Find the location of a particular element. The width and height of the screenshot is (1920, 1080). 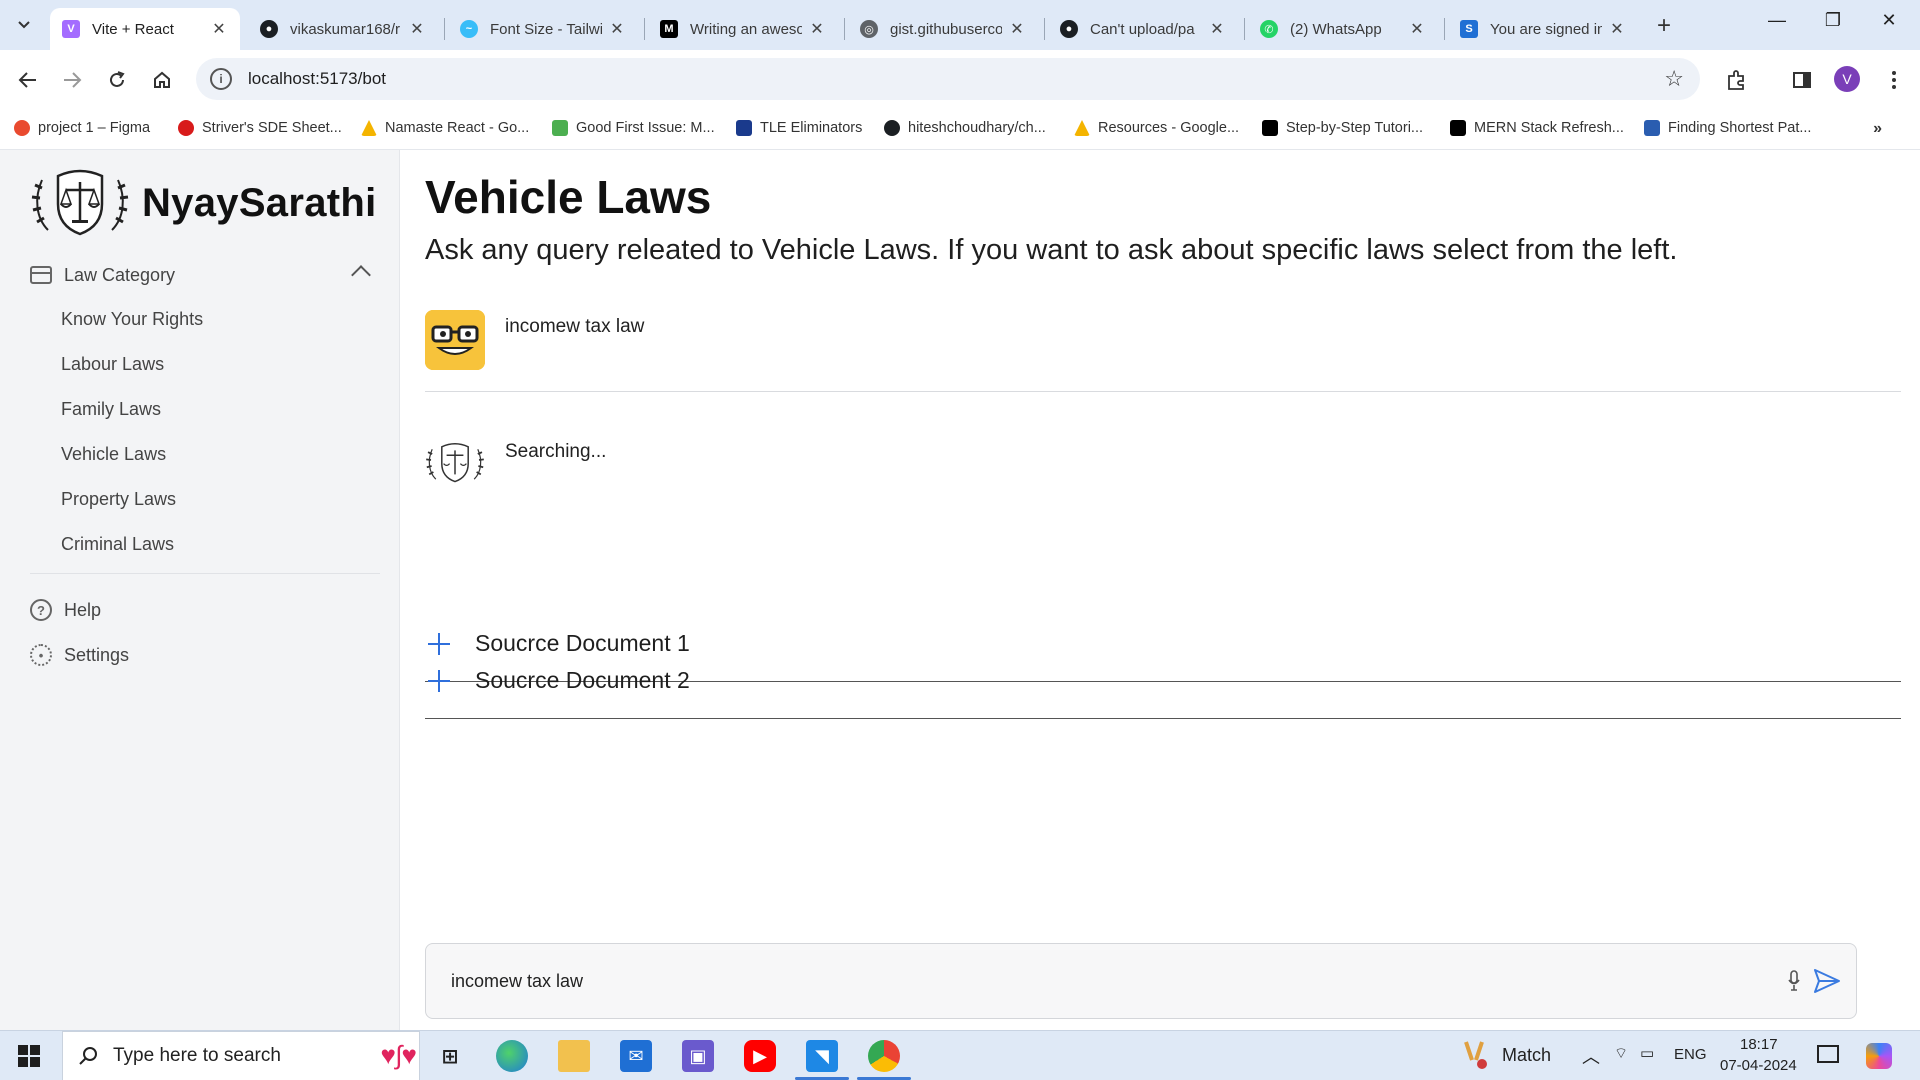

tab-whatsapp: ✆ (2) WhatsApp ✕ is located at coordinates (1343, 29).